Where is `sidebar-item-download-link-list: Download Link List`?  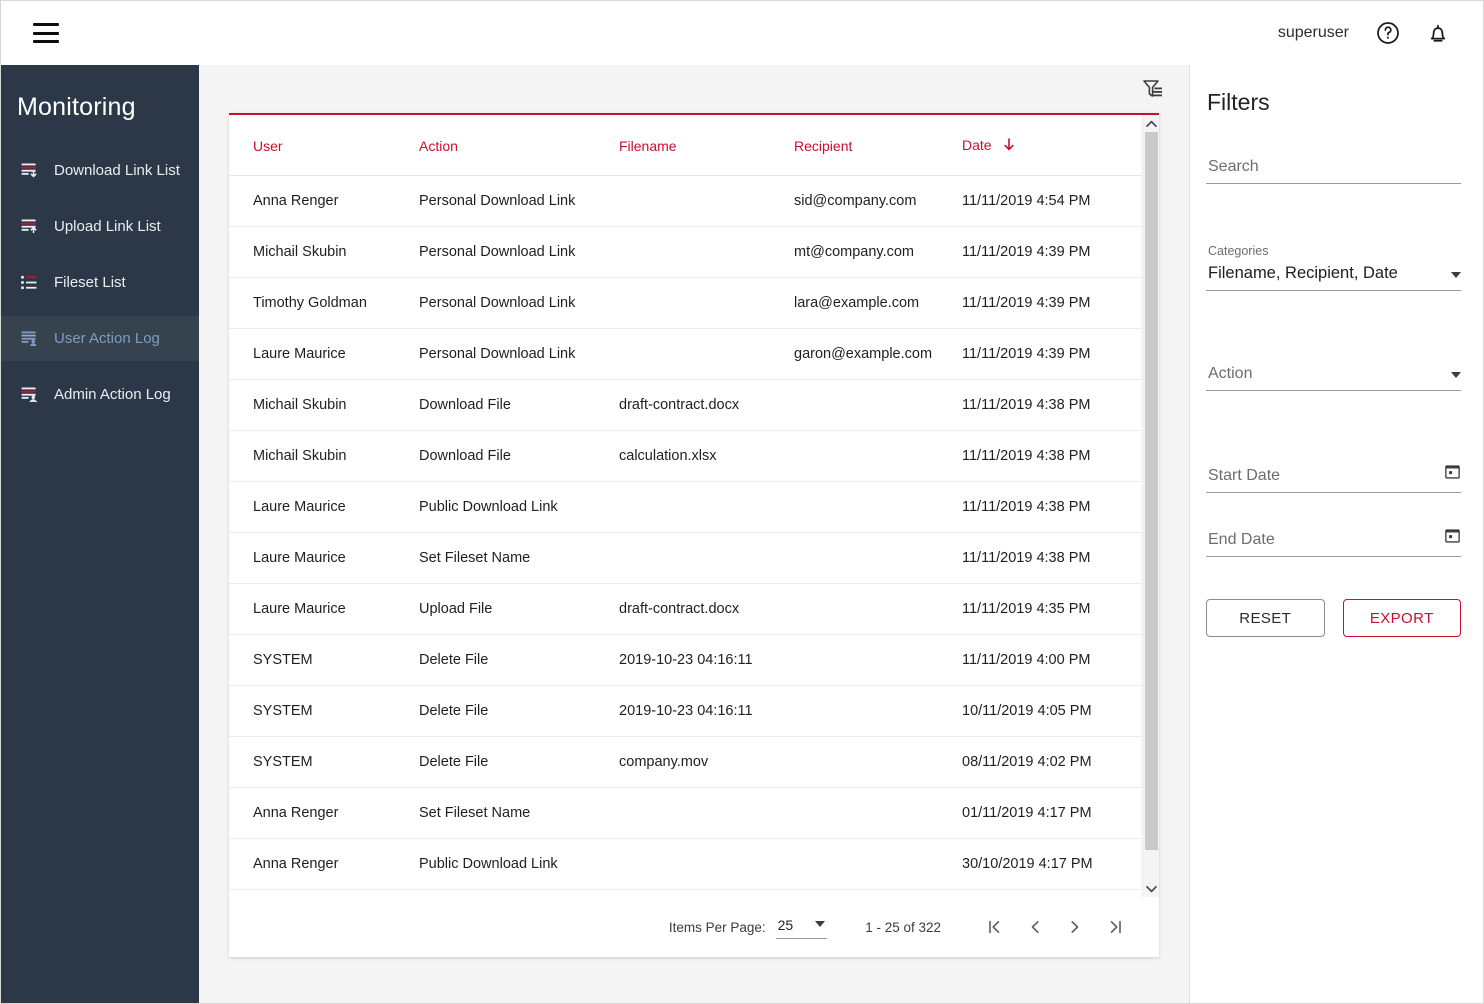
sidebar-item-download-link-list: Download Link List is located at coordinates (100, 170).